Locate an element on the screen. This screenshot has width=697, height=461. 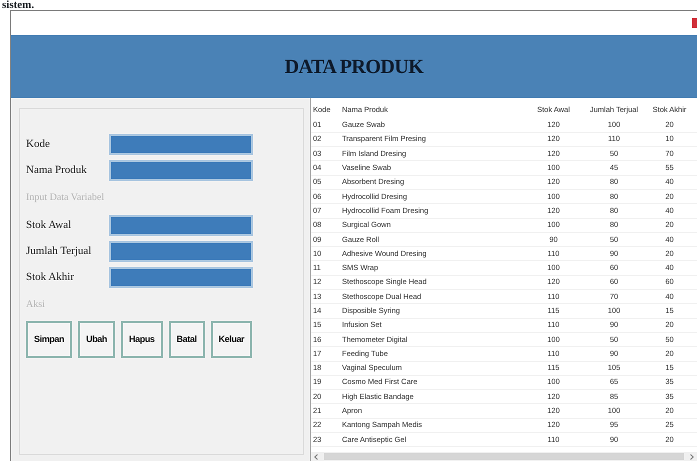
action-button: Hapus is located at coordinates (142, 339).